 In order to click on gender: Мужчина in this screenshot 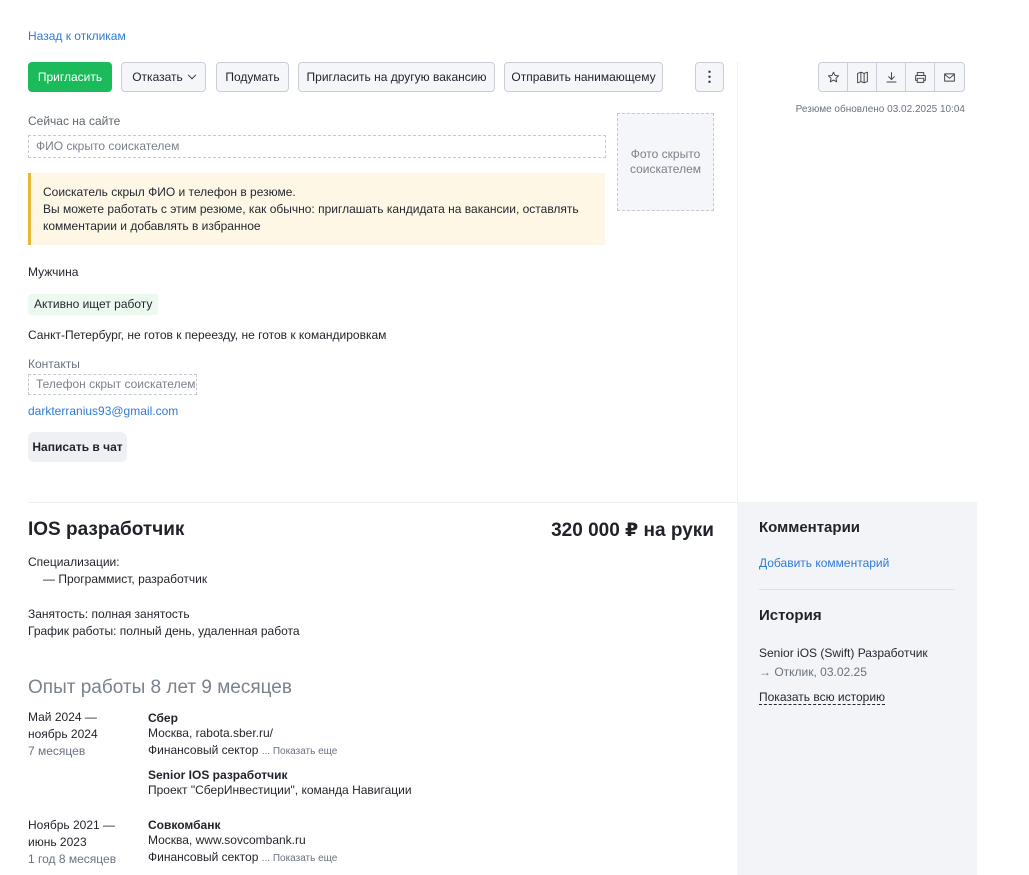, I will do `click(53, 272)`.